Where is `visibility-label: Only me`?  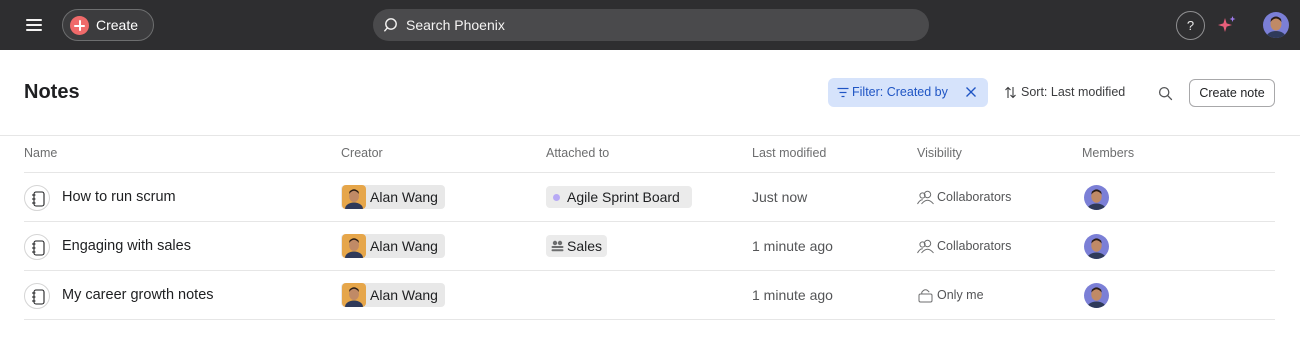
visibility-label: Only me is located at coordinates (960, 295).